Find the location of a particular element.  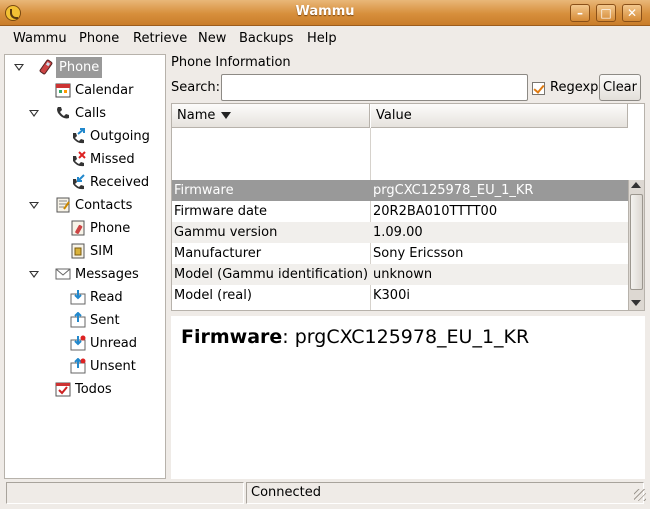

sort-descending-icon is located at coordinates (226, 115).